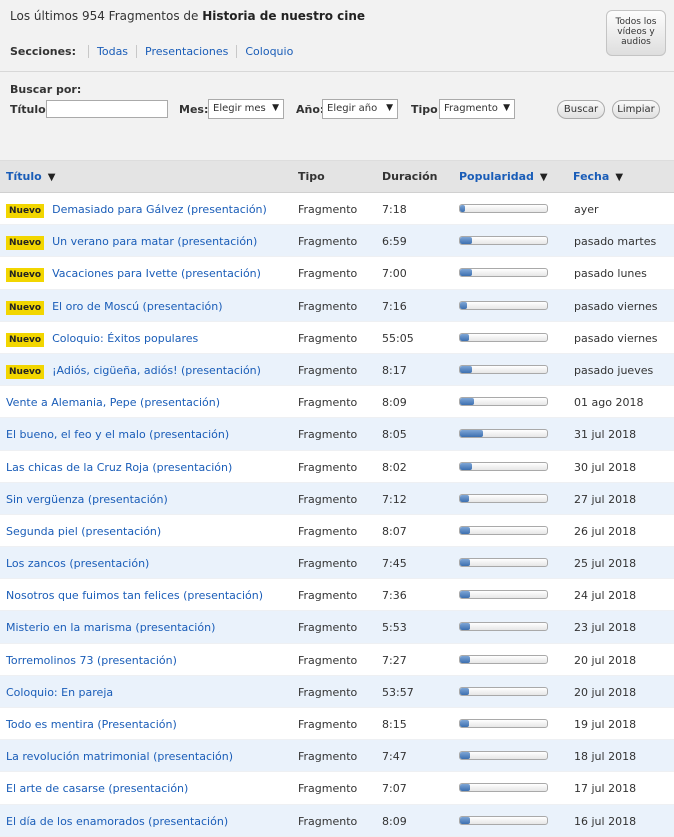 The image size is (674, 837). What do you see at coordinates (614, 370) in the screenshot?
I see `date-cell: pasado jueves` at bounding box center [614, 370].